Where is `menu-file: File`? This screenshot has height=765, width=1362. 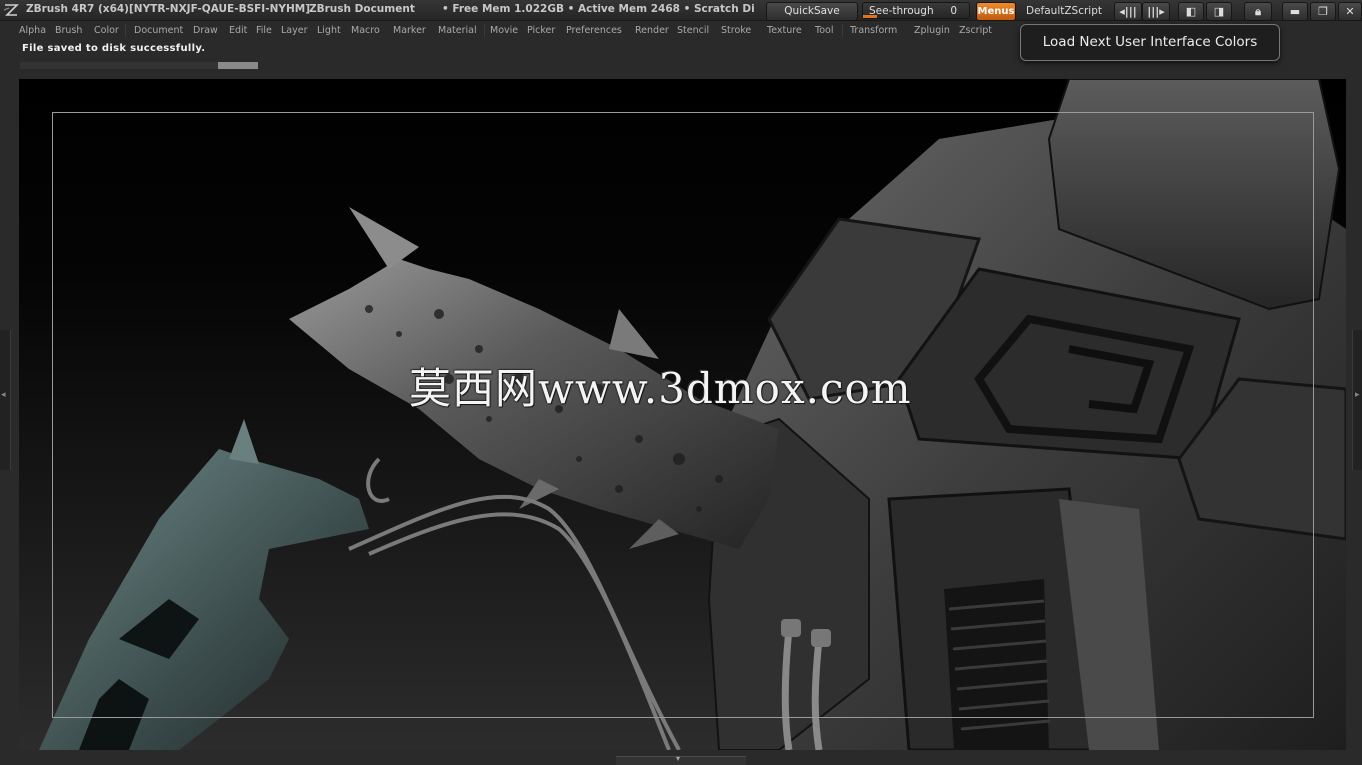
menu-file: File is located at coordinates (264, 30).